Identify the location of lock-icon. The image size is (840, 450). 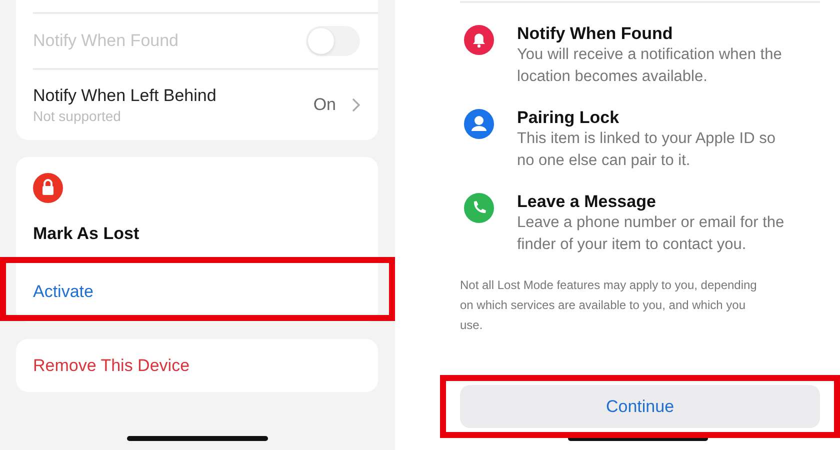
(48, 188).